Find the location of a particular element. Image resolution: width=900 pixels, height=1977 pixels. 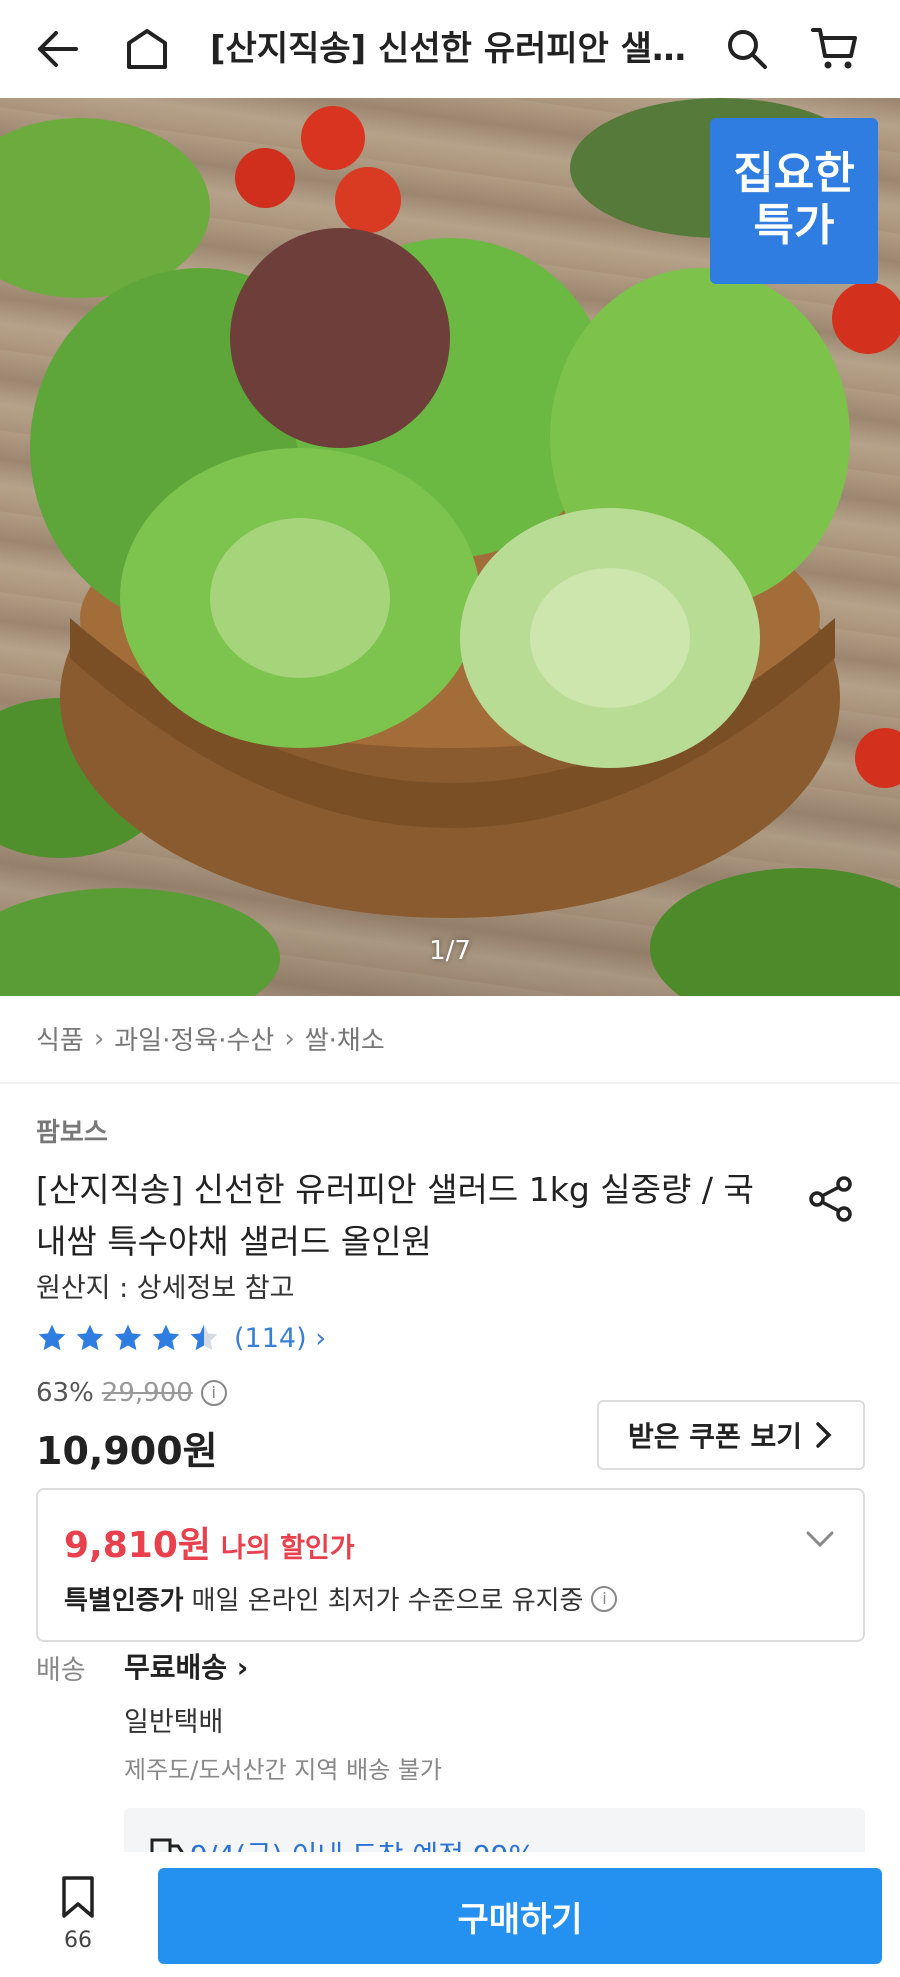

bookmark-button: 66 is located at coordinates (78, 1913).